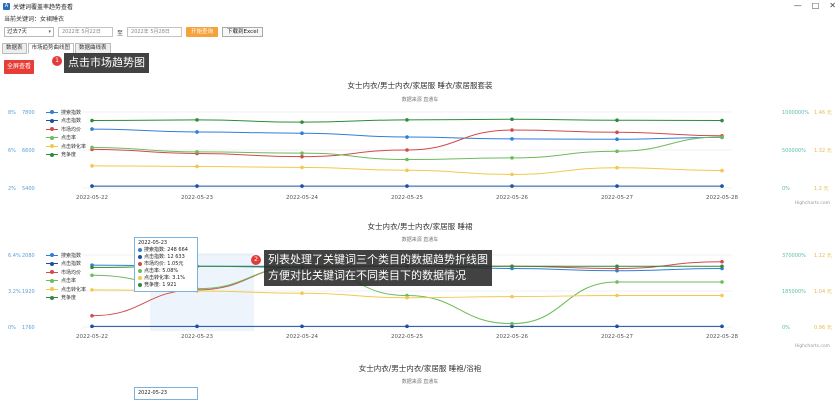  Describe the element at coordinates (722, 198) in the screenshot. I see `x-tick-label: 2022-05-28` at that location.